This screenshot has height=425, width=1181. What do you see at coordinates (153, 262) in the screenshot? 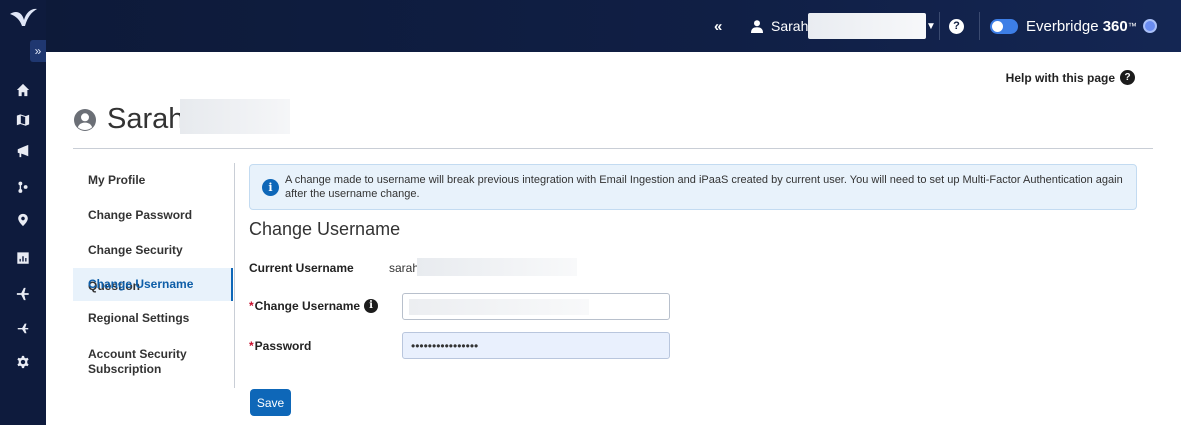
I see `menu-item-change-security-question: Change Security Question` at bounding box center [153, 262].